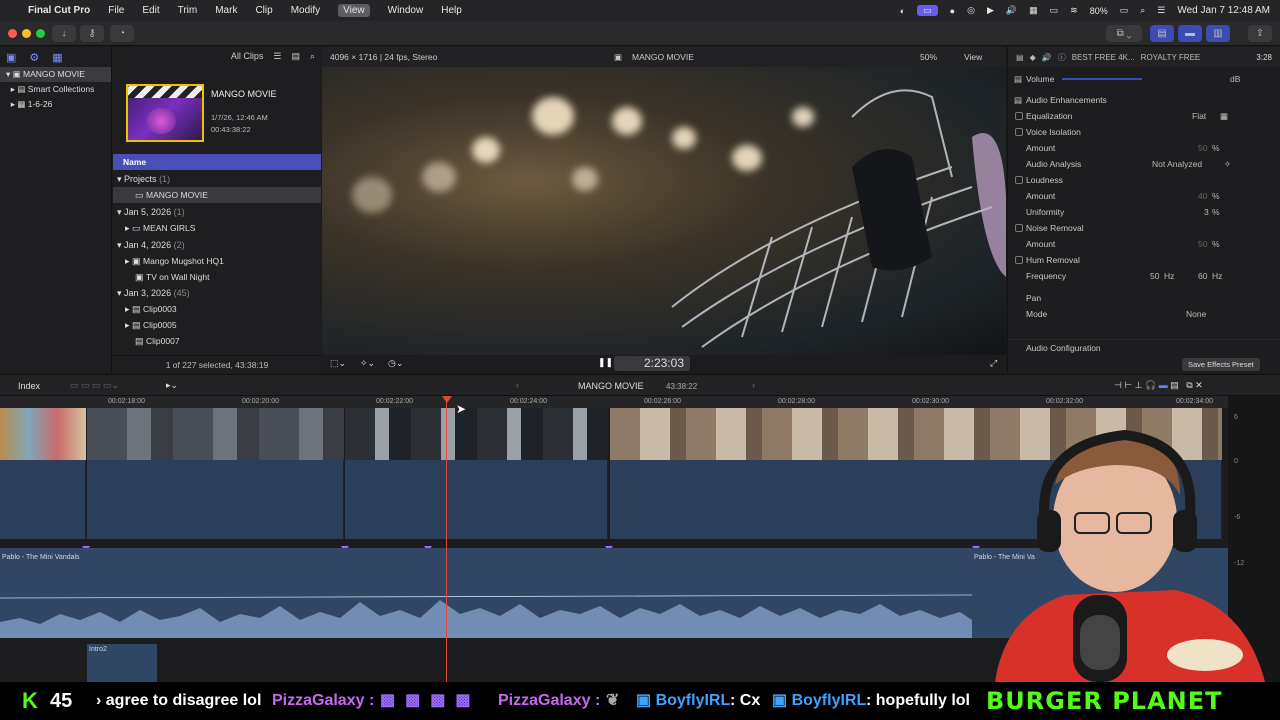 This screenshot has height=720, width=1280. Describe the element at coordinates (990, 10) in the screenshot. I see `play-icon: ▶` at that location.